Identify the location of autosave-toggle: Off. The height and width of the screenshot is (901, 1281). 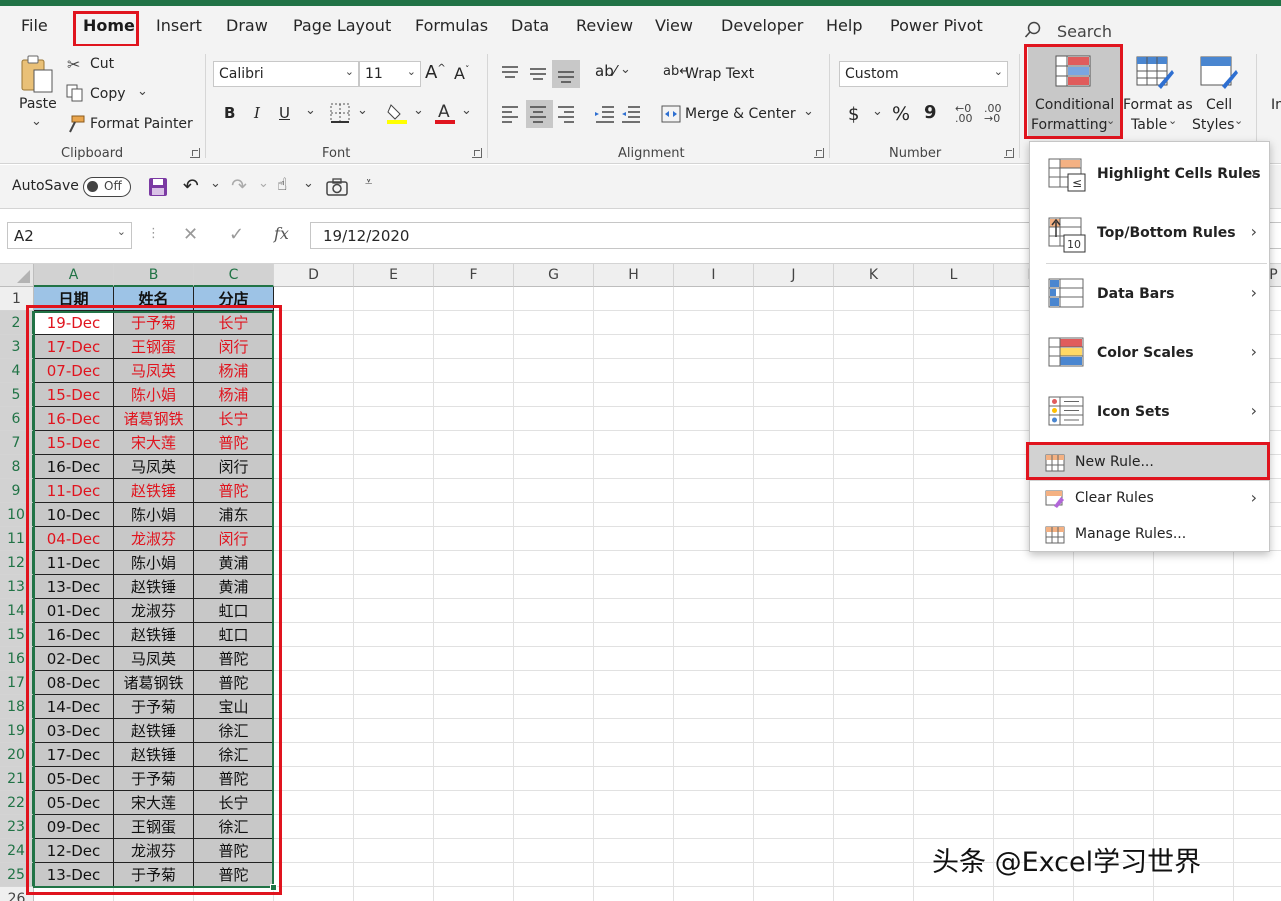
(107, 187).